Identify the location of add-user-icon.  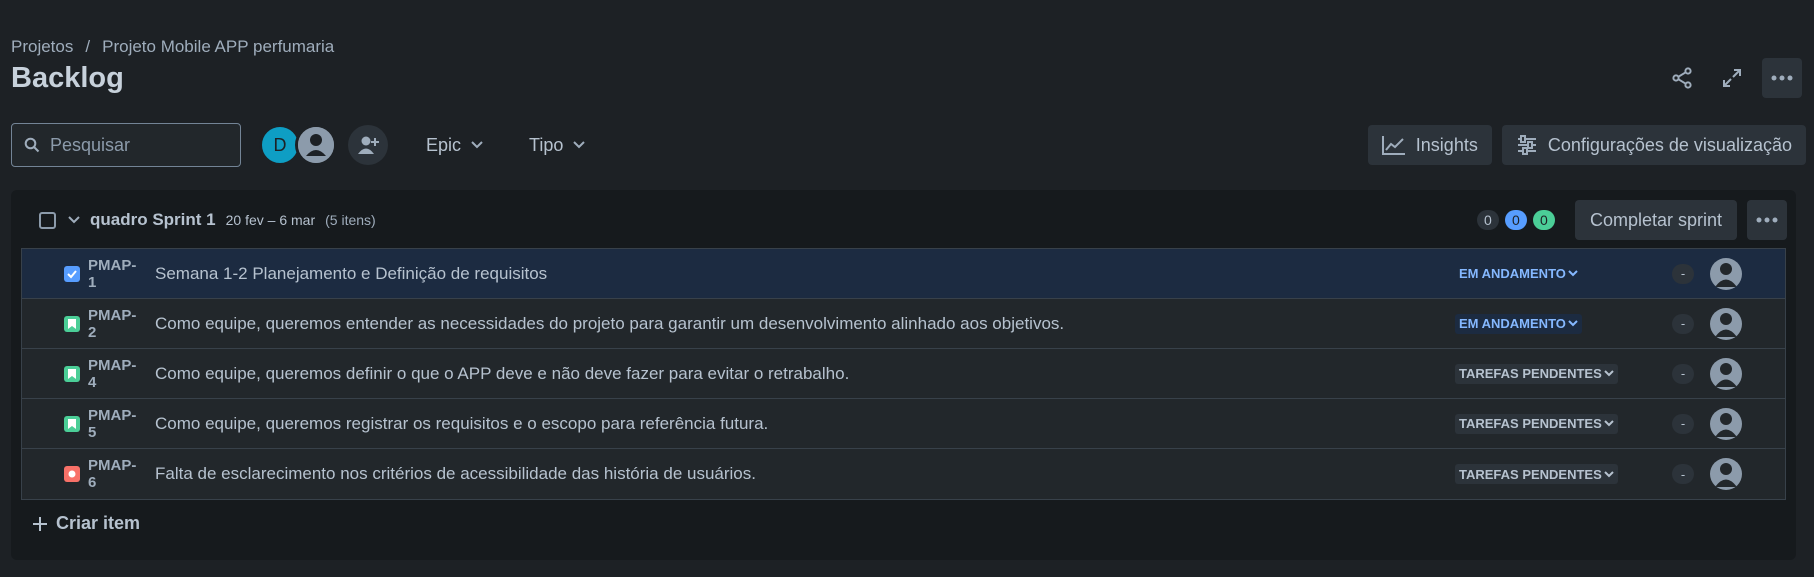
(368, 145).